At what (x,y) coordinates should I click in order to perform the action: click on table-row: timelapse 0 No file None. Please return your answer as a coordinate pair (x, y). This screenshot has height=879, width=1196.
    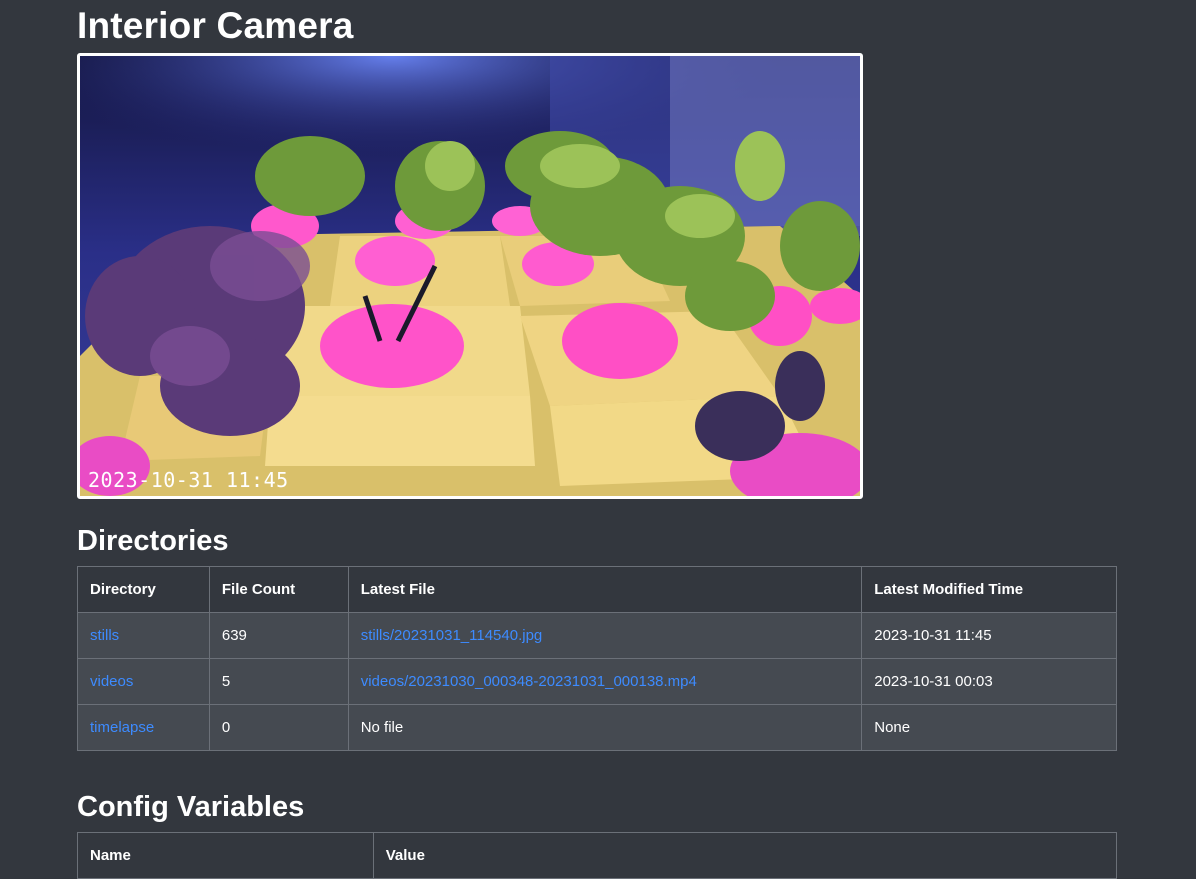
    Looking at the image, I should click on (597, 727).